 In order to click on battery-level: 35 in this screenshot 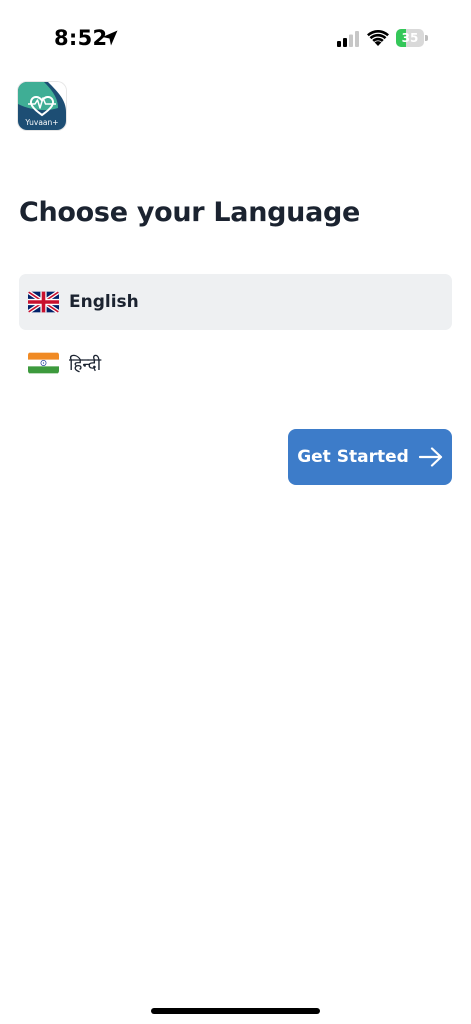, I will do `click(410, 38)`.